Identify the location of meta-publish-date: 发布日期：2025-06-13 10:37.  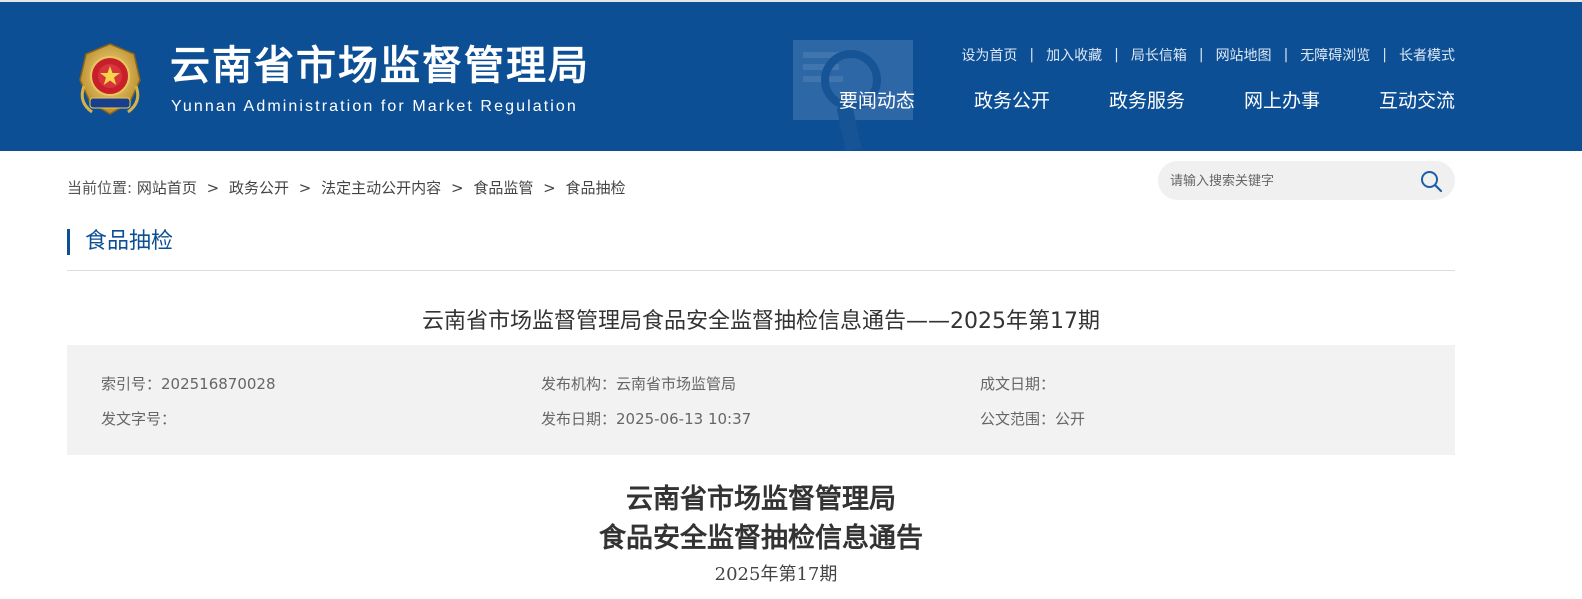
(646, 419).